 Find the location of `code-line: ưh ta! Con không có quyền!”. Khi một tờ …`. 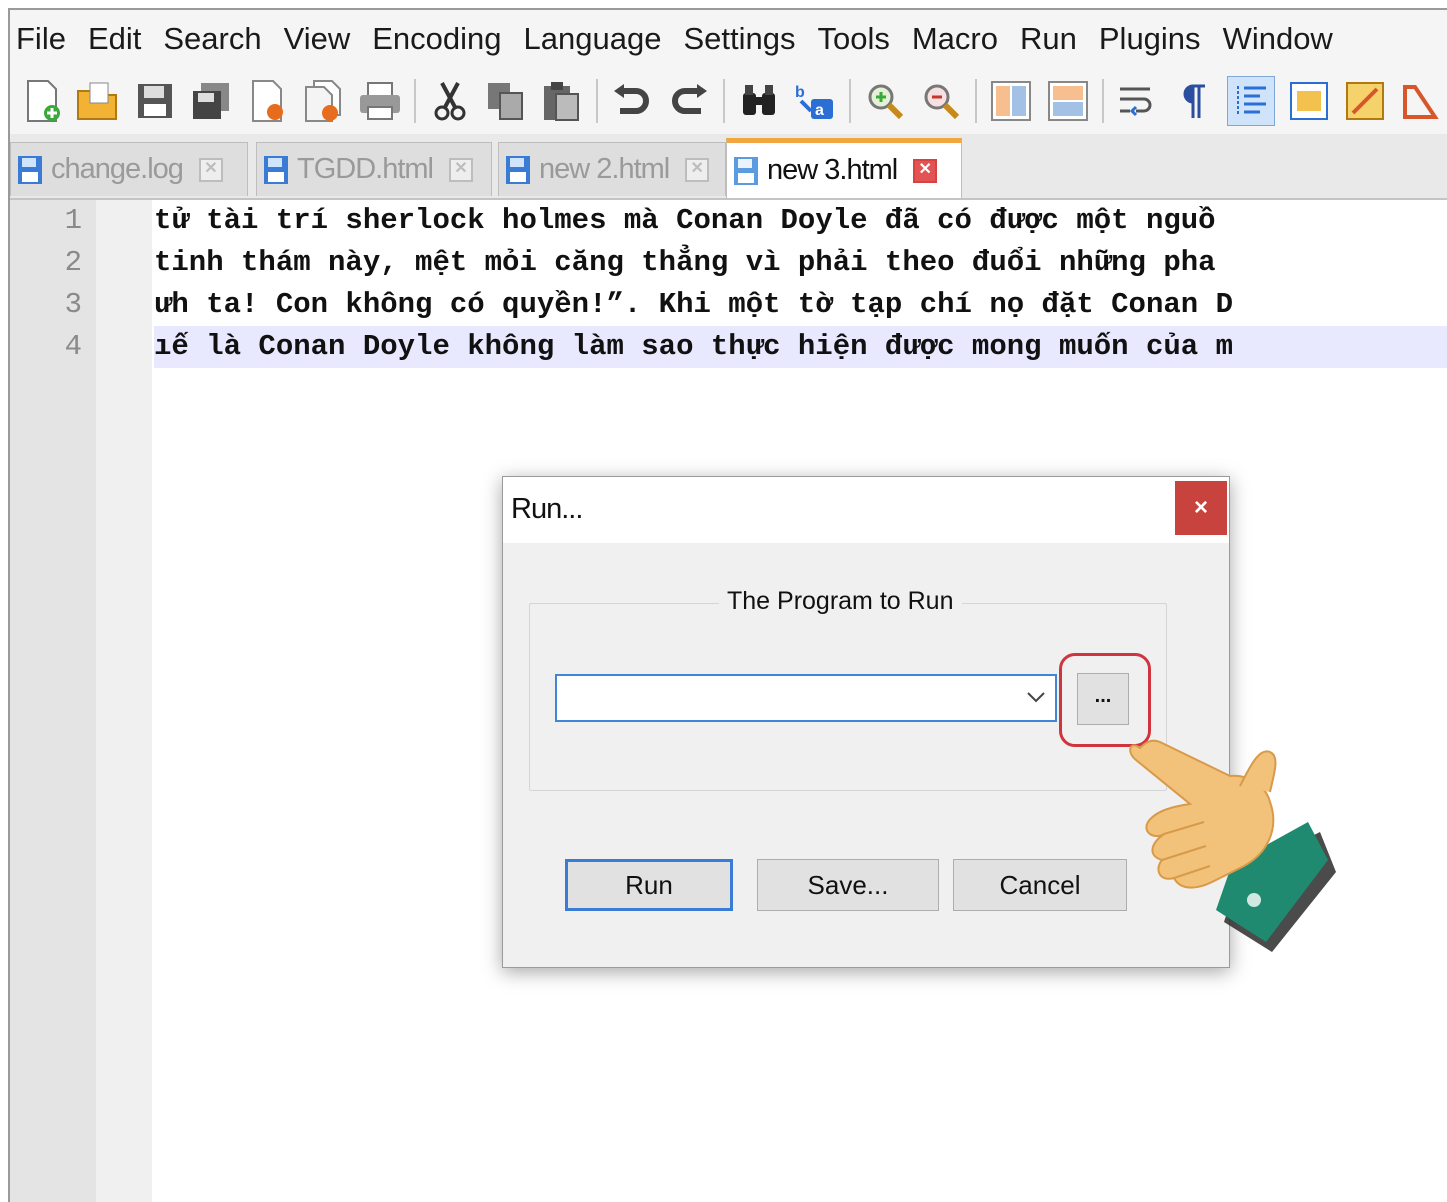

code-line: ưh ta! Con không có quyền!”. Khi một tờ … is located at coordinates (800, 305).